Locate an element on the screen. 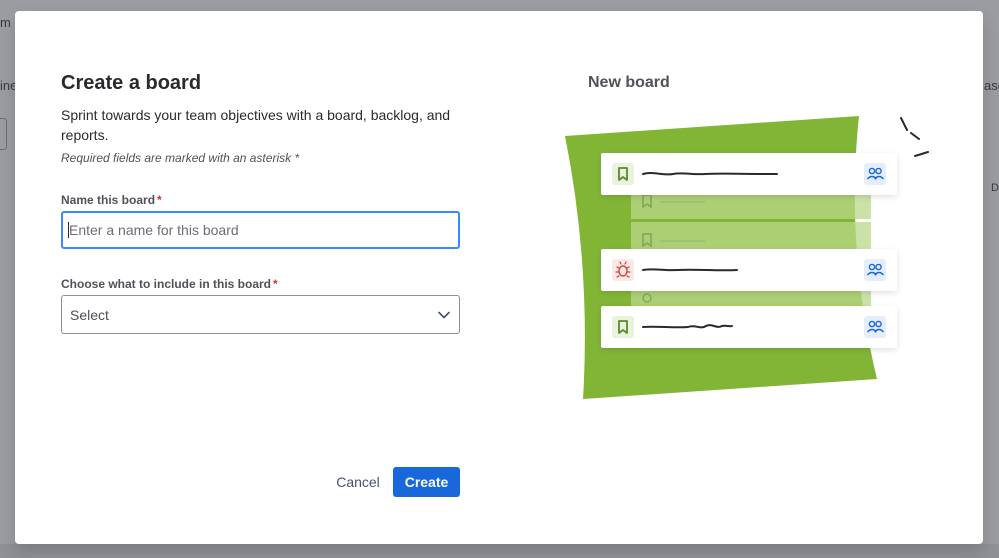 This screenshot has width=999, height=558. include-label: Choose what to include in this board * is located at coordinates (169, 284).